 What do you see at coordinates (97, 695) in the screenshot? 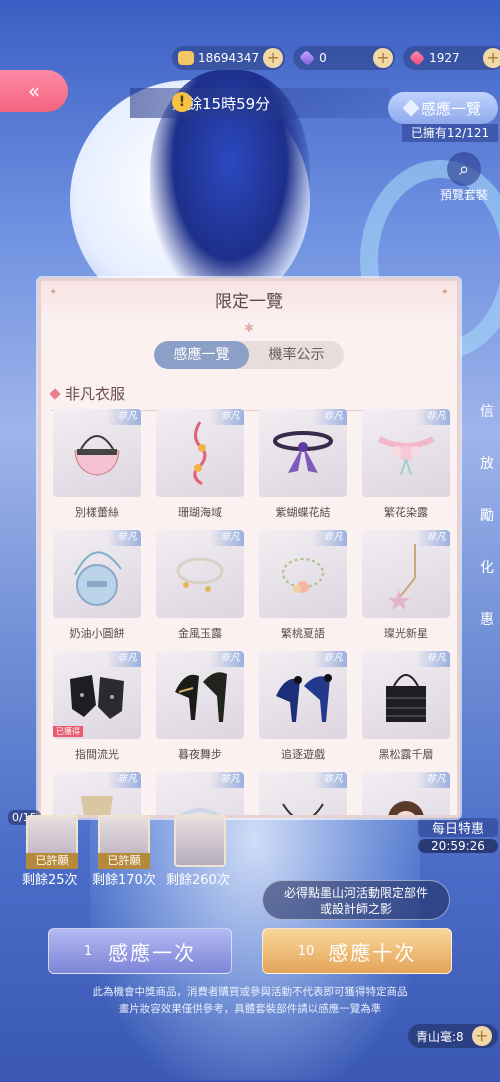
I see `gloves-icon: 非凡 已獲得` at bounding box center [97, 695].